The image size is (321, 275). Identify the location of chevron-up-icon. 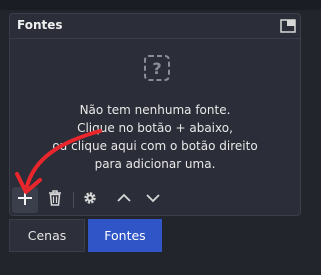
(124, 200).